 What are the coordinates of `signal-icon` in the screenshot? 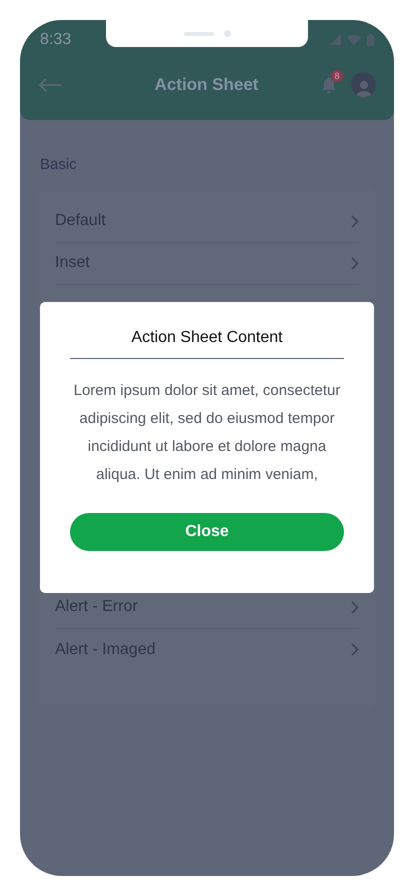 It's located at (335, 39).